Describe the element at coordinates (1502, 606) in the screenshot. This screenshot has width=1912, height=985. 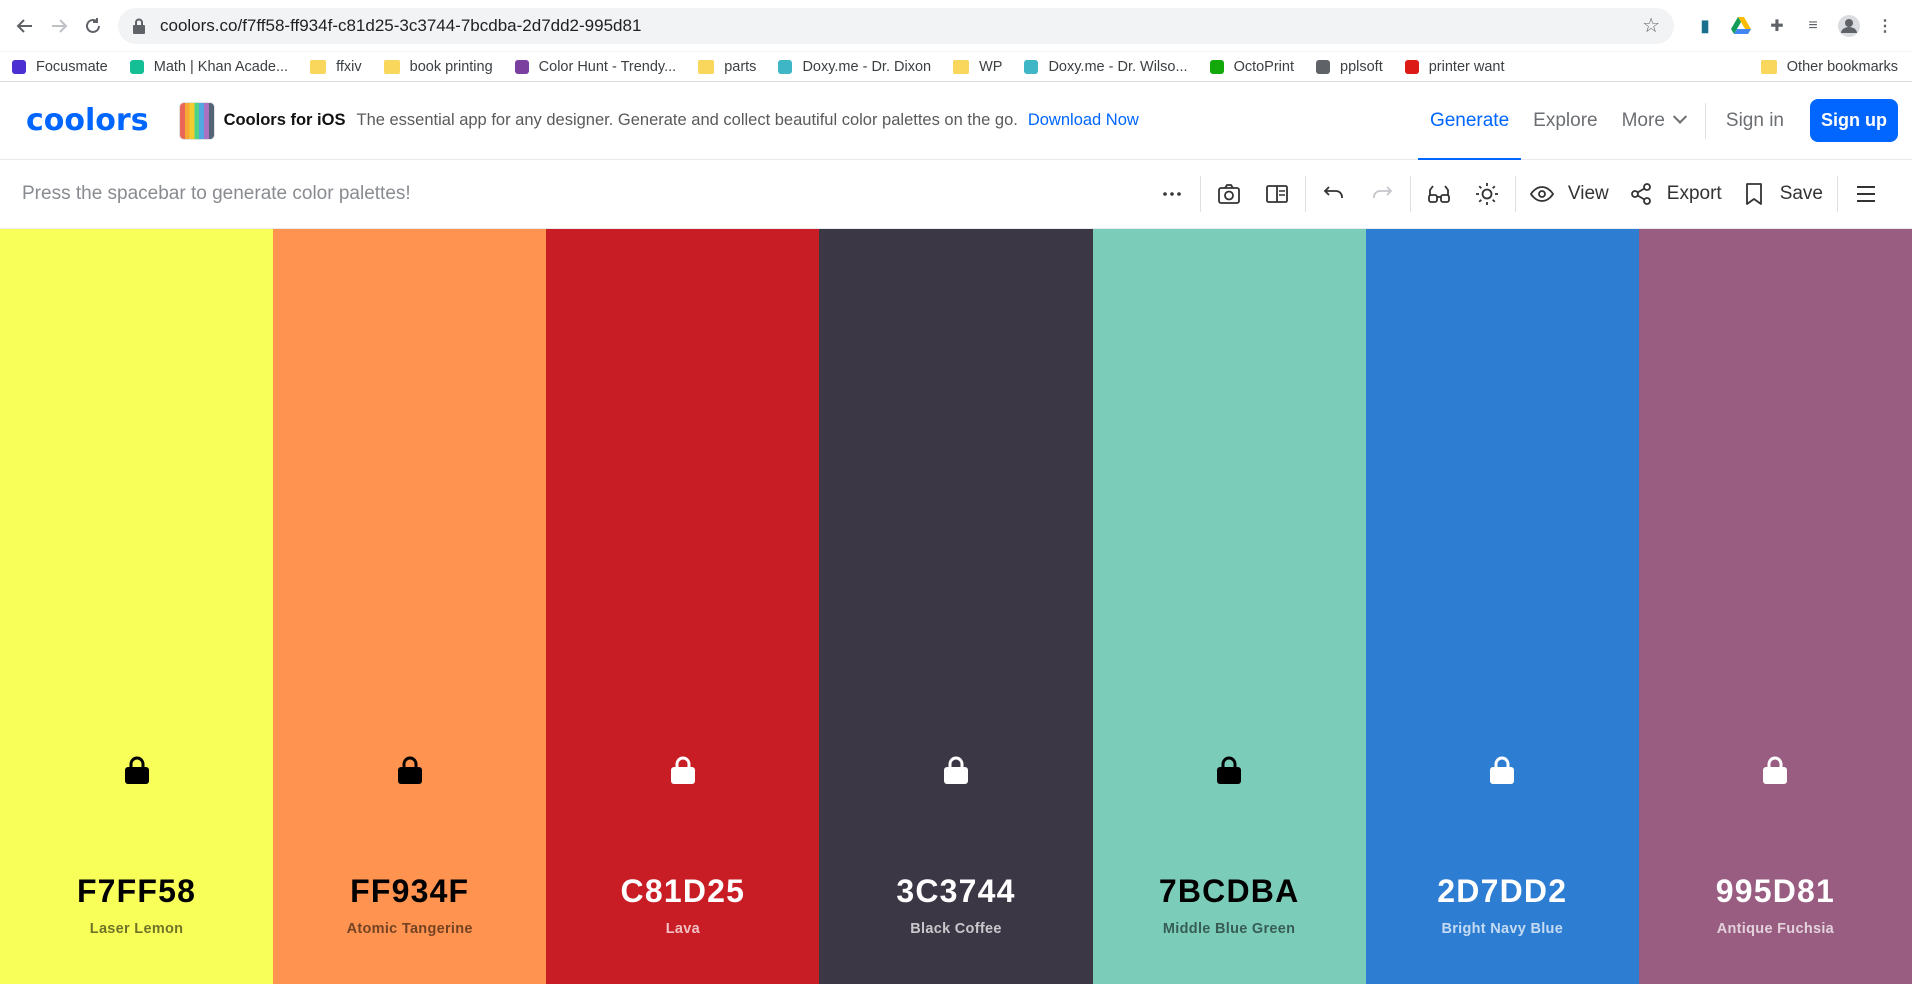
I see `color-swatch: 2D7DD2 Bright Navy Blue` at that location.